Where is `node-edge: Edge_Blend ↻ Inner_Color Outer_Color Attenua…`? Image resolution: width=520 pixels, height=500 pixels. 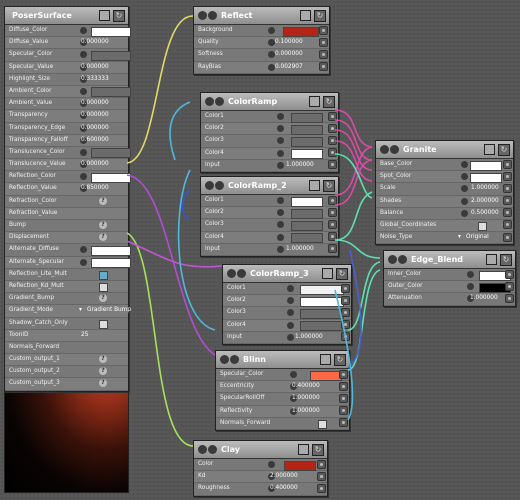 node-edge: Edge_Blend ↻ Inner_Color Outer_Color Attenua… is located at coordinates (449, 278).